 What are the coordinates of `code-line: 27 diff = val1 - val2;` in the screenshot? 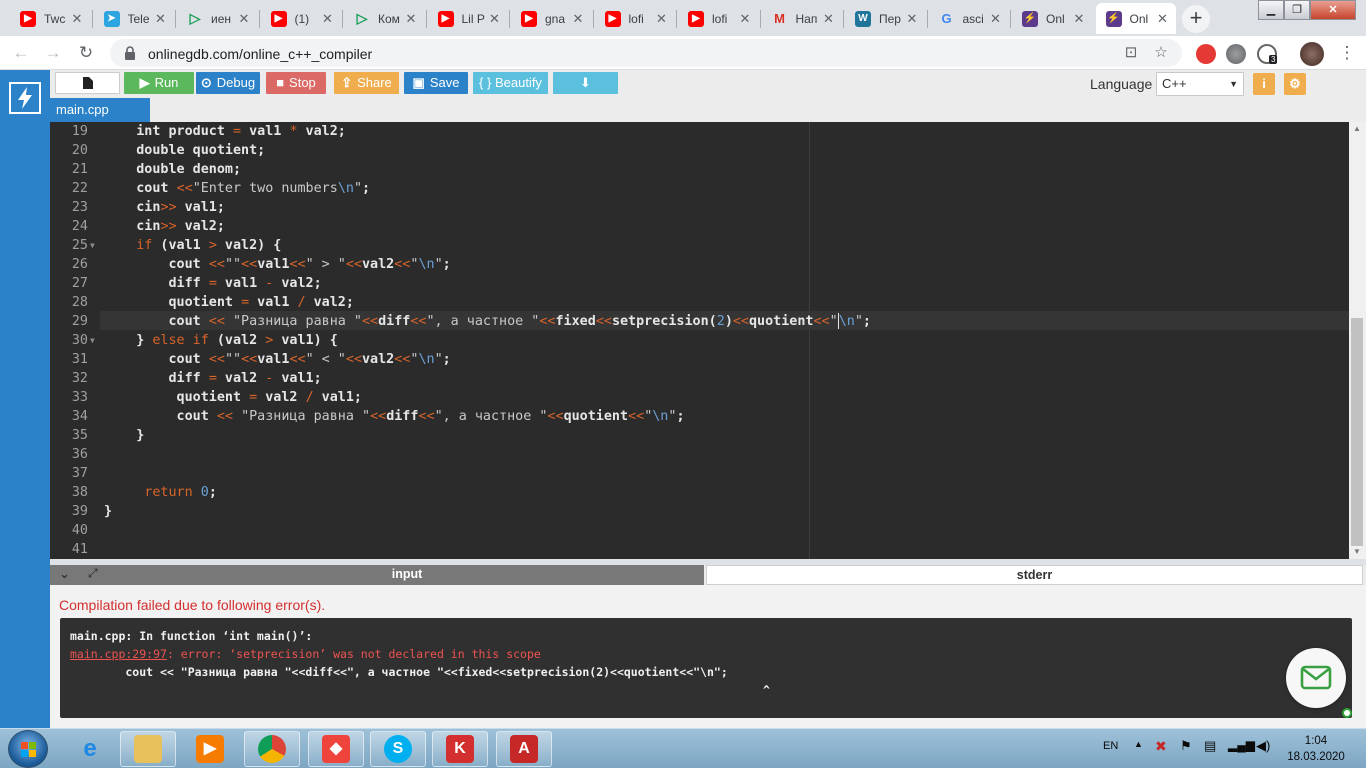 It's located at (699, 283).